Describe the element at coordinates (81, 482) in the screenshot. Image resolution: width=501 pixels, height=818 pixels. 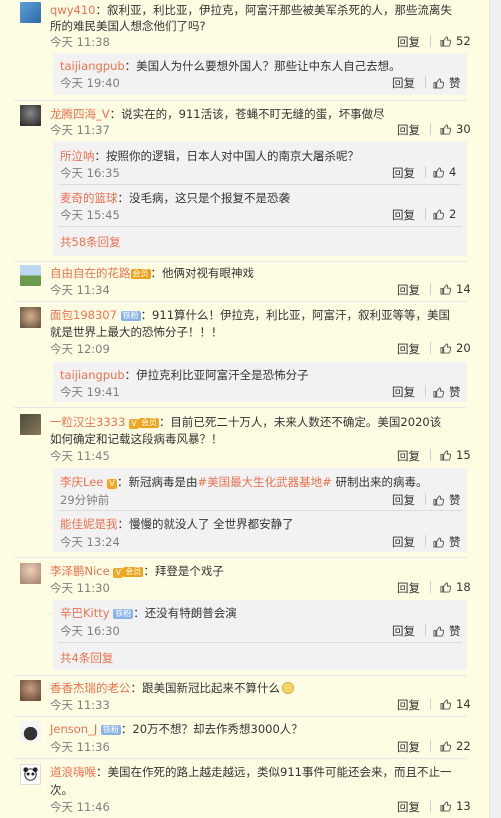
I see `username-link: 李庆Lee` at that location.